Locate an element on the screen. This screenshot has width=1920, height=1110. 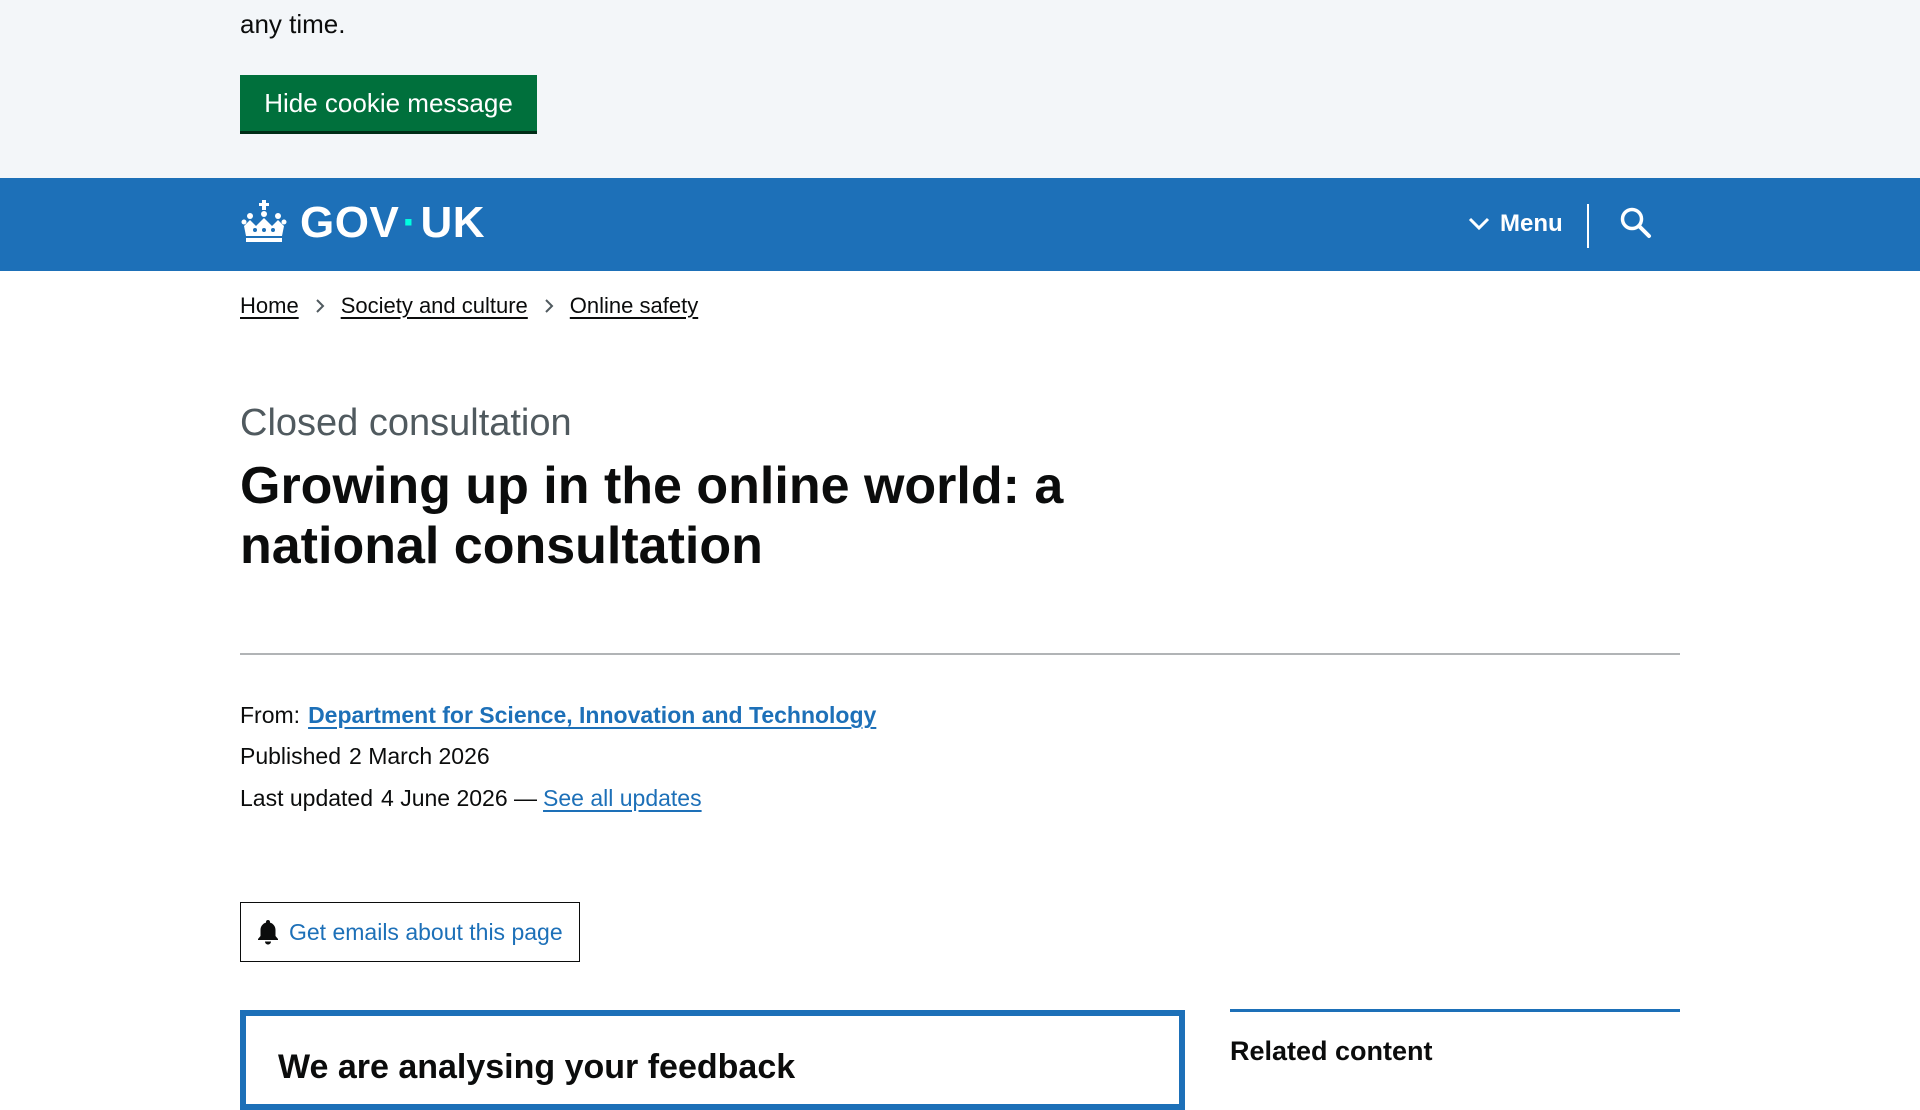
govuk-logo: GOV·UK is located at coordinates (362, 223).